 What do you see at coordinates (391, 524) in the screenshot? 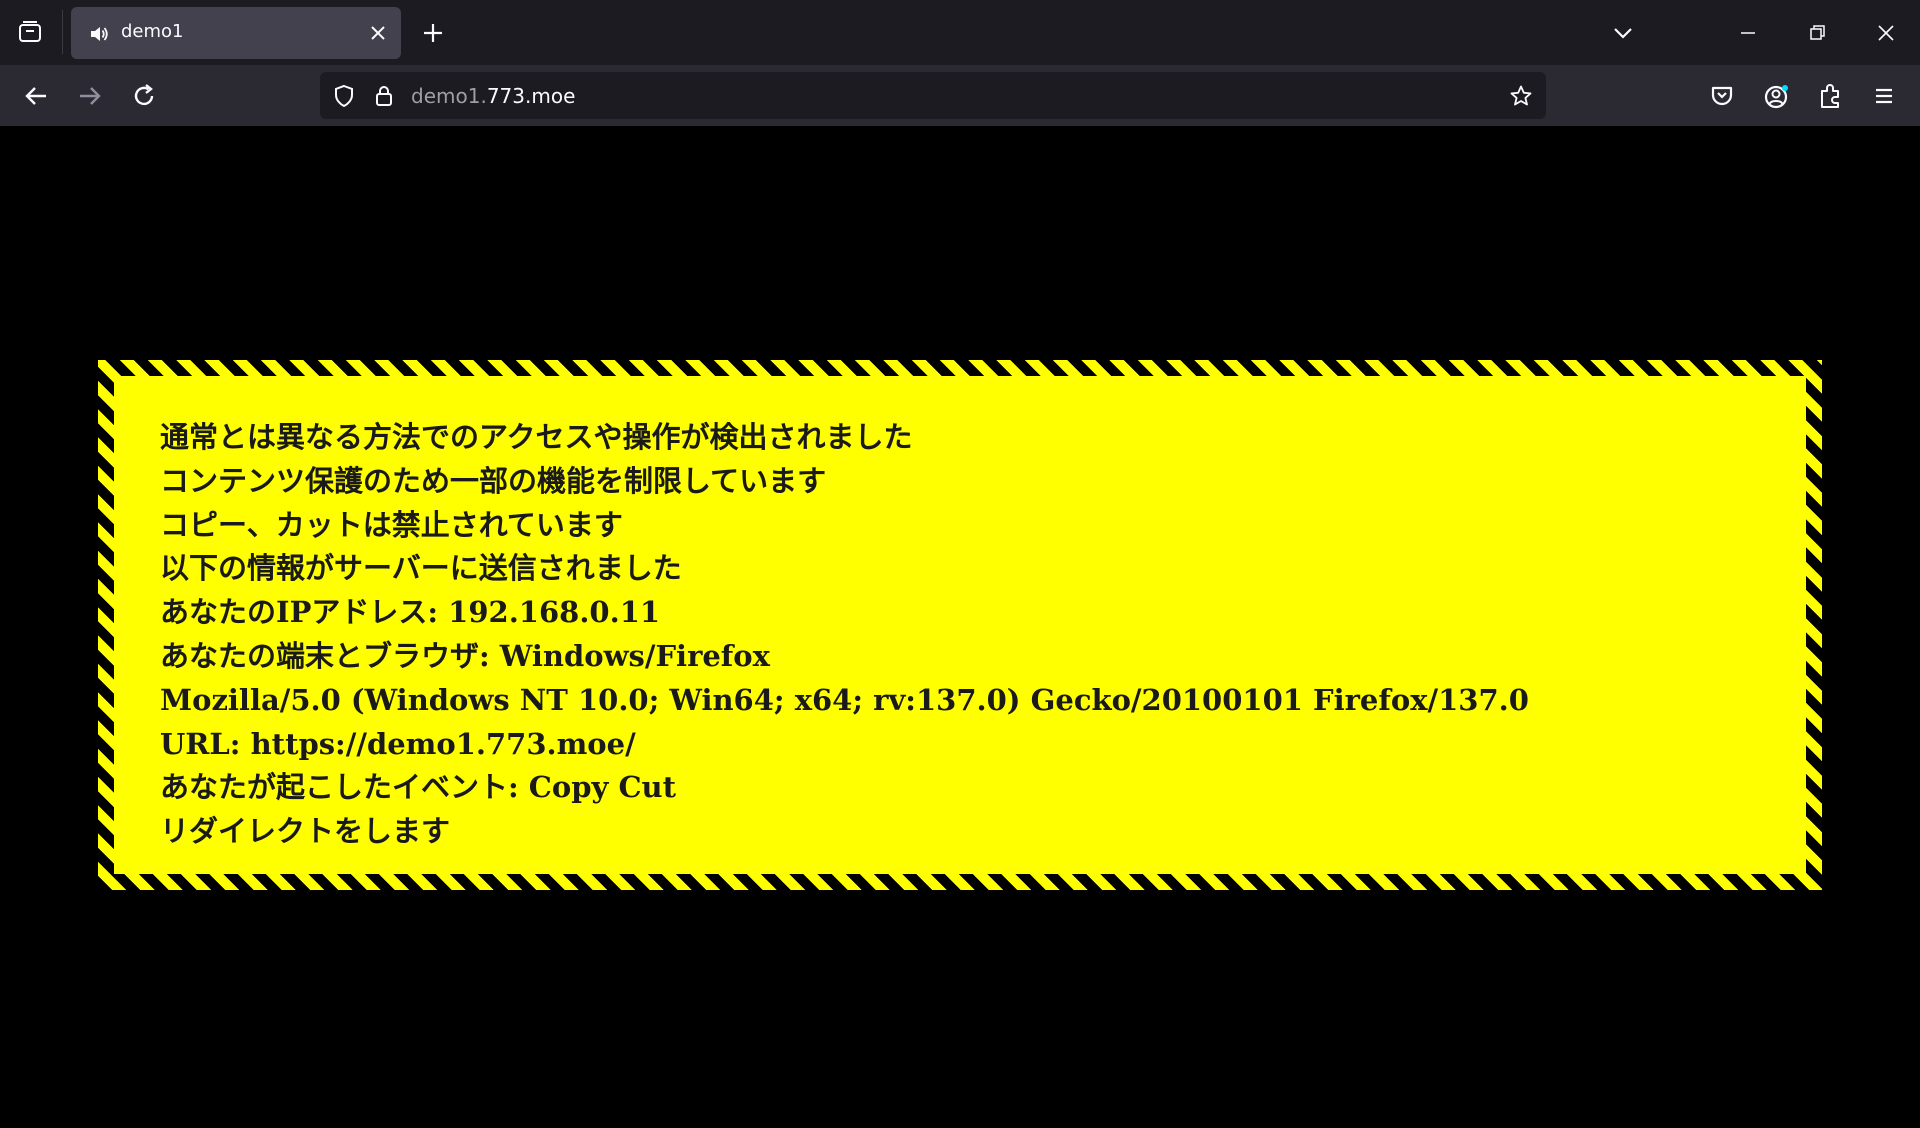
I see `warning-line: コピー、カットは禁止されています` at bounding box center [391, 524].